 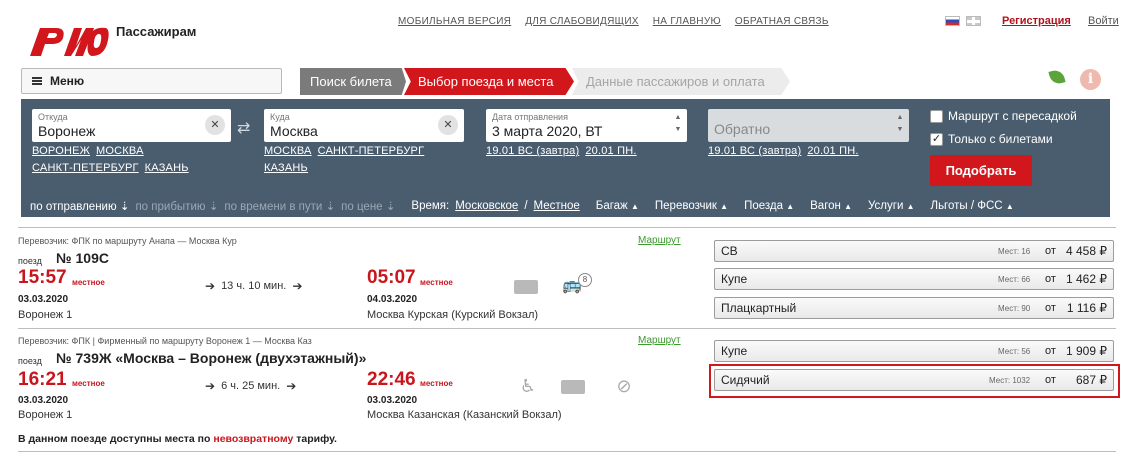 What do you see at coordinates (691, 206) in the screenshot?
I see `filter-carrier: Перевозчик ▲` at bounding box center [691, 206].